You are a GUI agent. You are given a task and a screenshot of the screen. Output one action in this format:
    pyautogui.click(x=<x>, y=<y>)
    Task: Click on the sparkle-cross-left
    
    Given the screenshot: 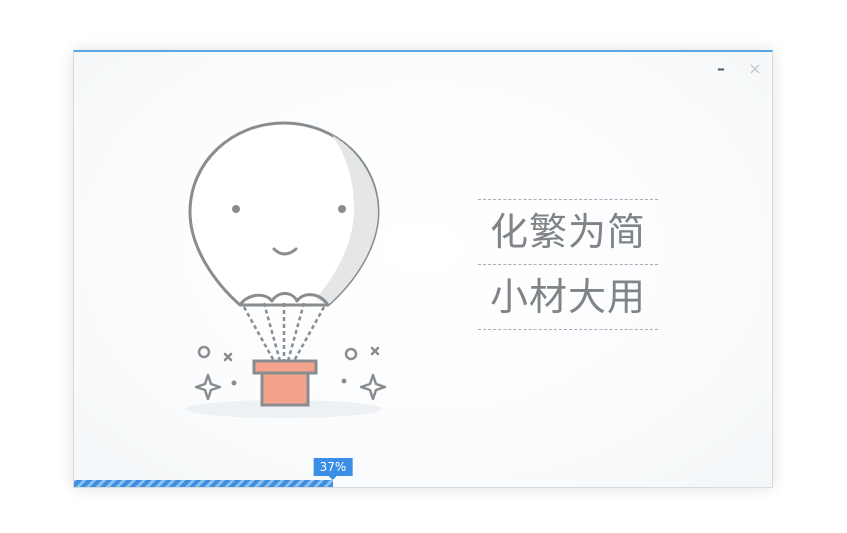 What is the action you would take?
    pyautogui.click(x=228, y=357)
    